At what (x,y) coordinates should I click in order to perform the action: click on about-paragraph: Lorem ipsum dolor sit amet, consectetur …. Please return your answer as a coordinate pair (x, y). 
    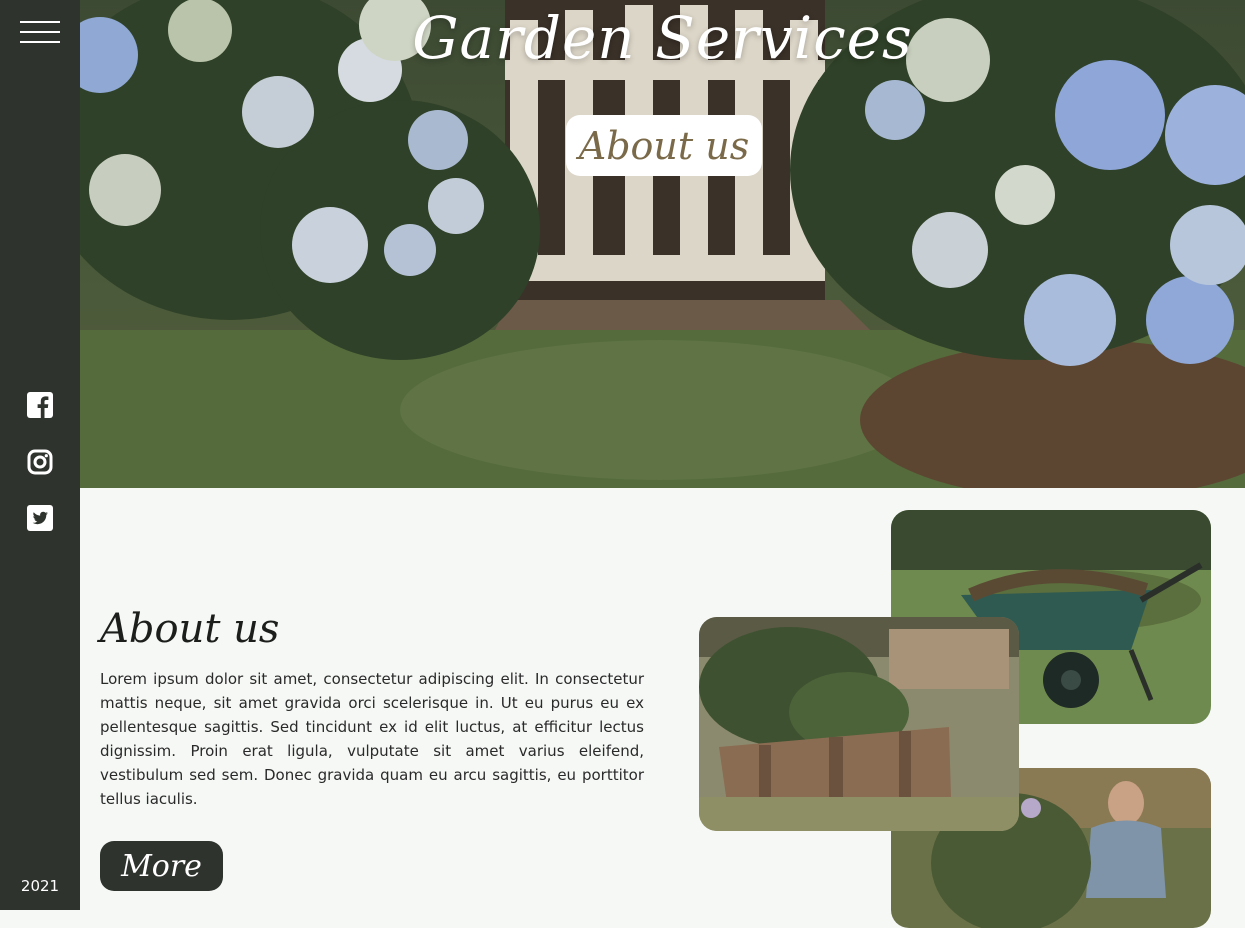
    Looking at the image, I should click on (372, 739).